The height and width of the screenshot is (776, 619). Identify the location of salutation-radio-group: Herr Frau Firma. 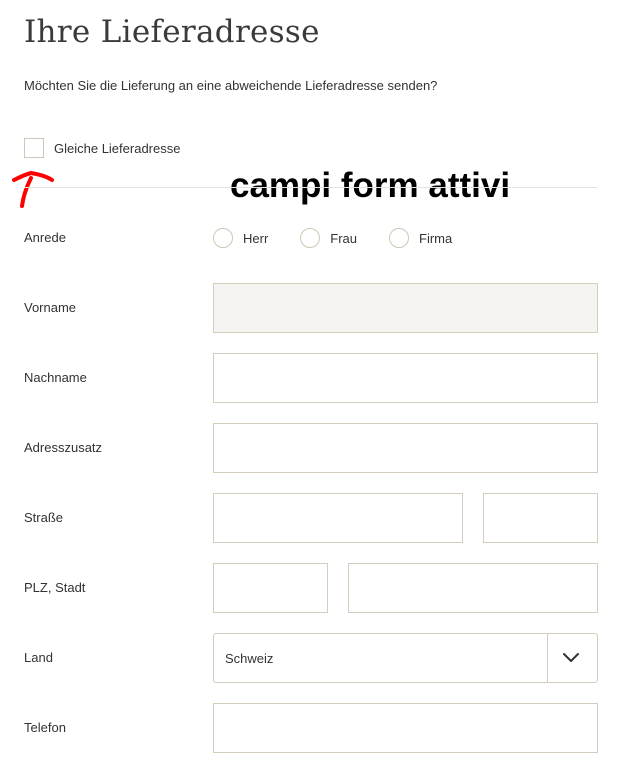
(348, 238).